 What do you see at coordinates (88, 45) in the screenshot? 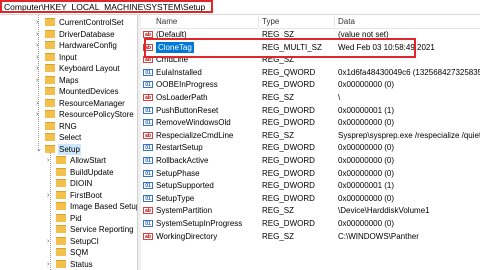
I see `tree-item-label: HardwareConfig` at bounding box center [88, 45].